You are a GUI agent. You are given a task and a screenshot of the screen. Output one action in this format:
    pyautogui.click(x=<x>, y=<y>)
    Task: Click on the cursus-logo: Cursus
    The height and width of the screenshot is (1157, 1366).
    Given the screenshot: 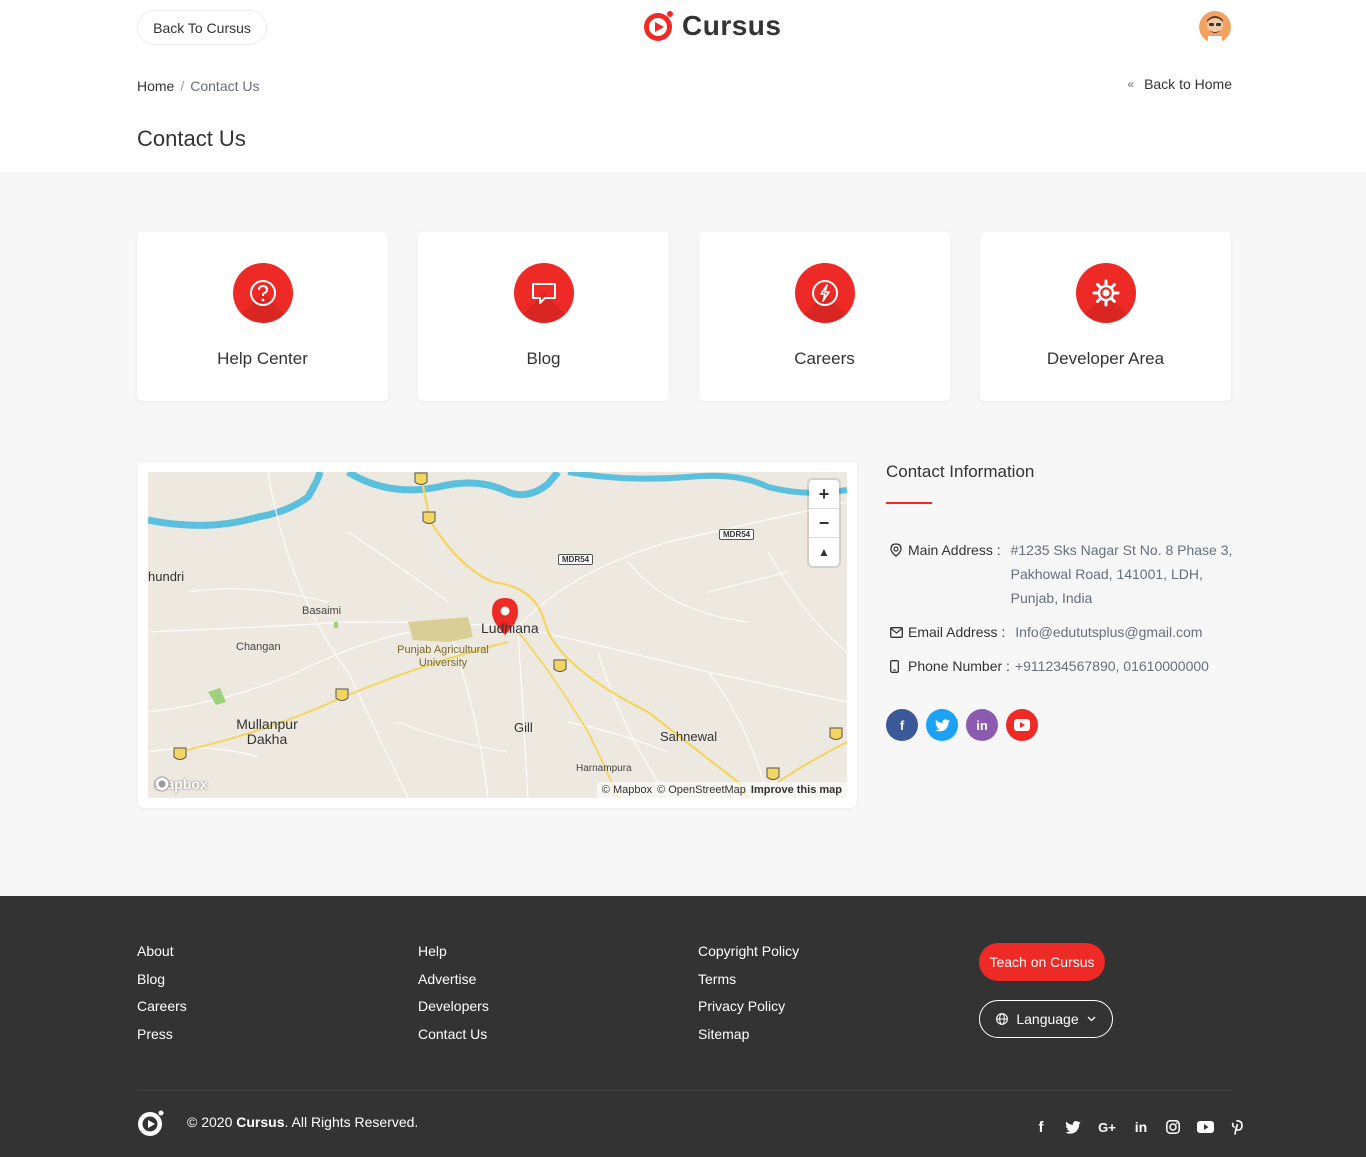 What is the action you would take?
    pyautogui.click(x=711, y=26)
    